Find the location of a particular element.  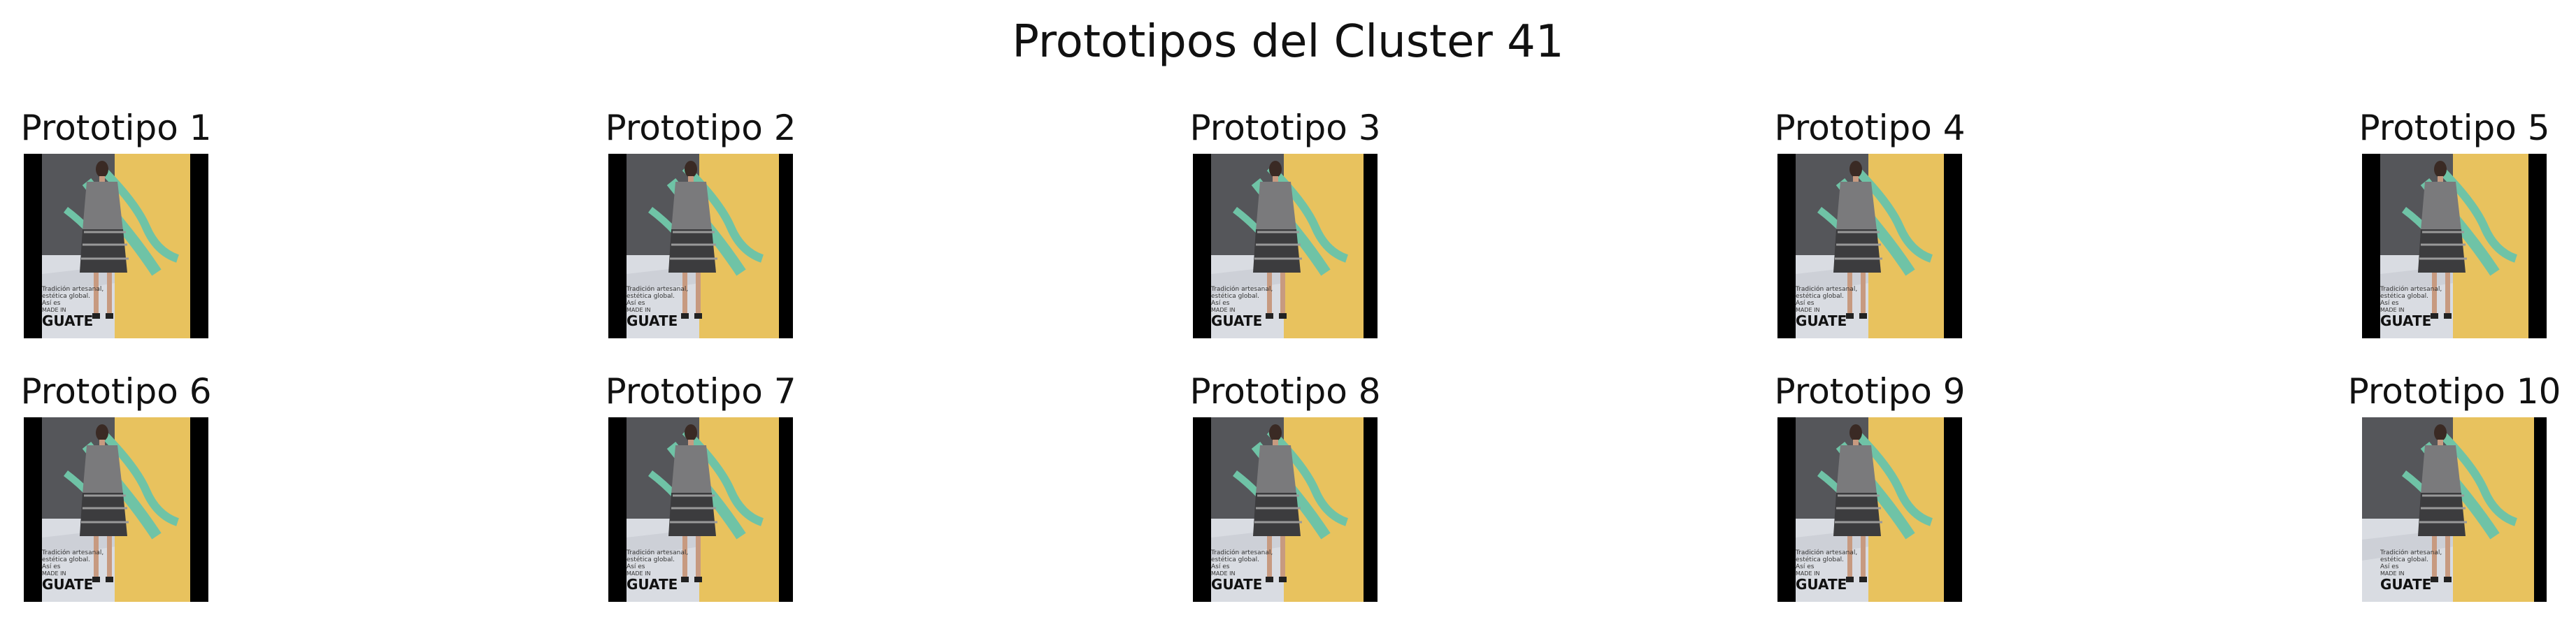

prototype-label: Prototipo 4 is located at coordinates (1870, 128).